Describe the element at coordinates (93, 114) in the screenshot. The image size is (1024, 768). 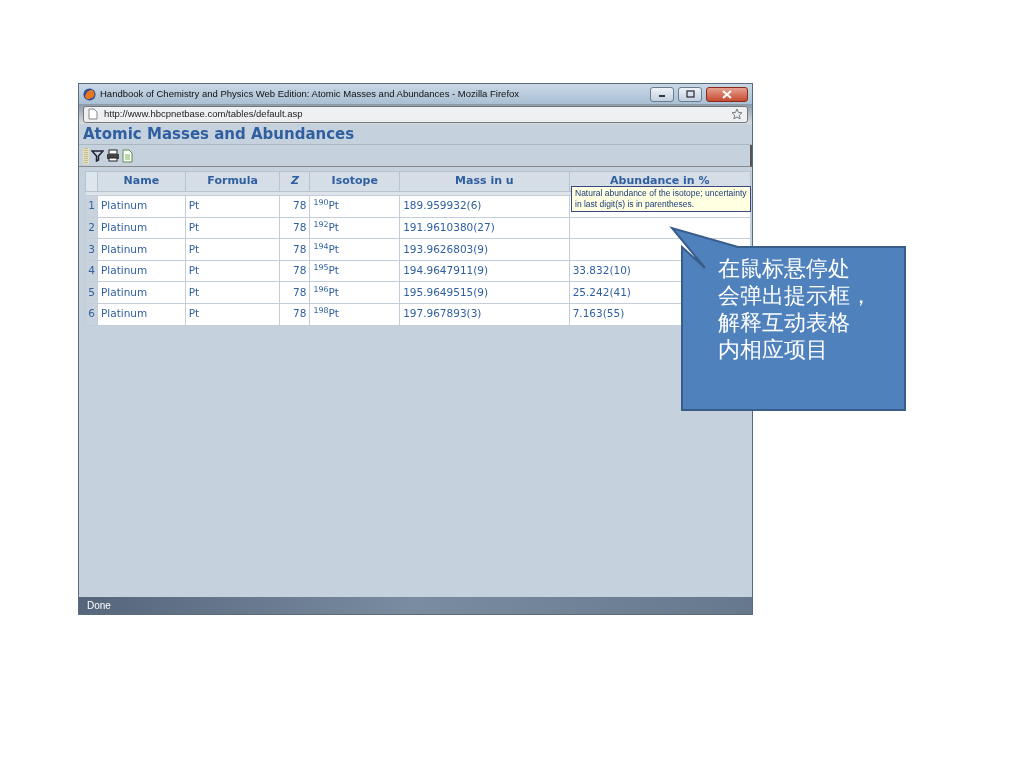
I see `page-icon` at that location.